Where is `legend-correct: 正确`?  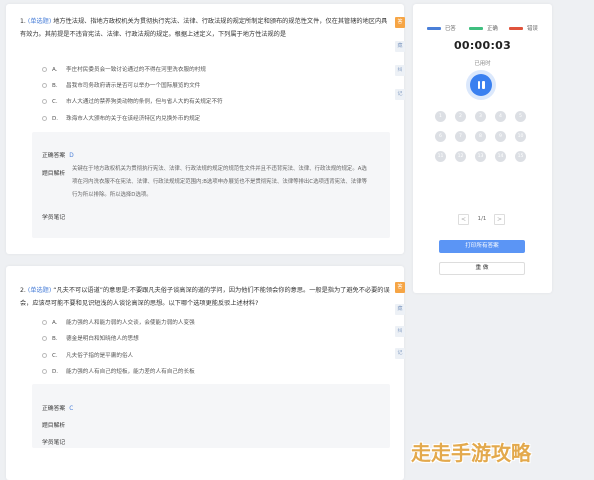
legend-correct: 正确 is located at coordinates (483, 28).